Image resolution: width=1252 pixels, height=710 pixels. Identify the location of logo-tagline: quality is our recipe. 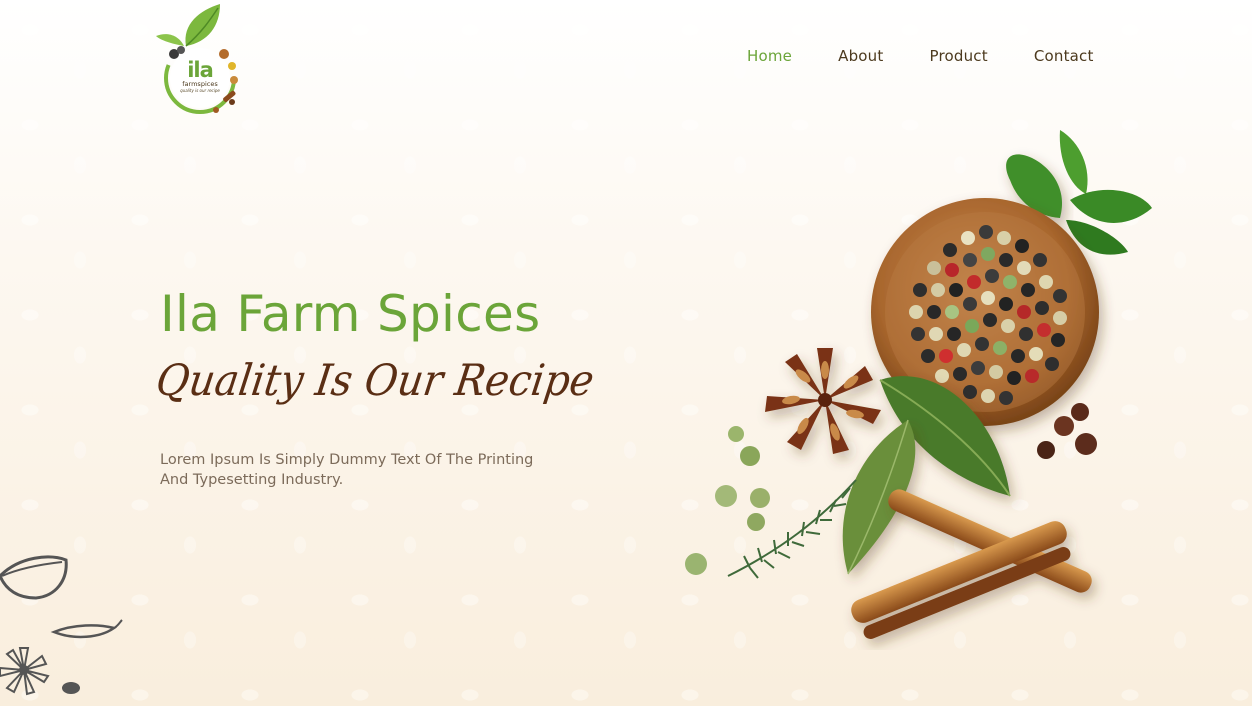
(200, 90).